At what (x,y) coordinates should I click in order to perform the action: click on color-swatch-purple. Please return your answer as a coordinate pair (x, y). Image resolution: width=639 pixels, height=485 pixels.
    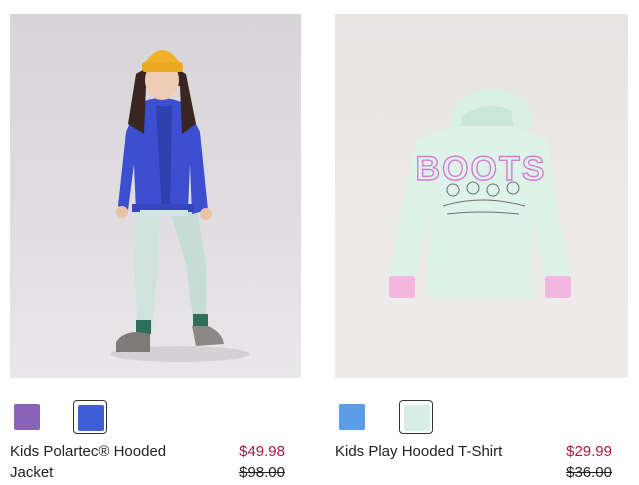
    Looking at the image, I should click on (27, 417).